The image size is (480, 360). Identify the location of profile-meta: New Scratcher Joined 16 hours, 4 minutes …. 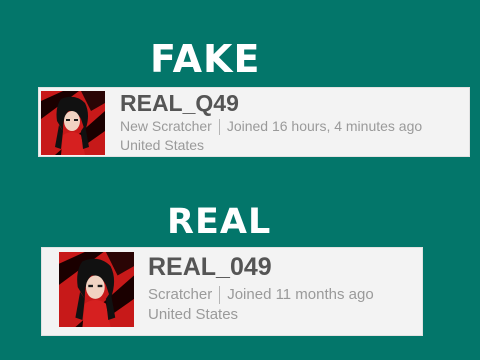
(271, 127).